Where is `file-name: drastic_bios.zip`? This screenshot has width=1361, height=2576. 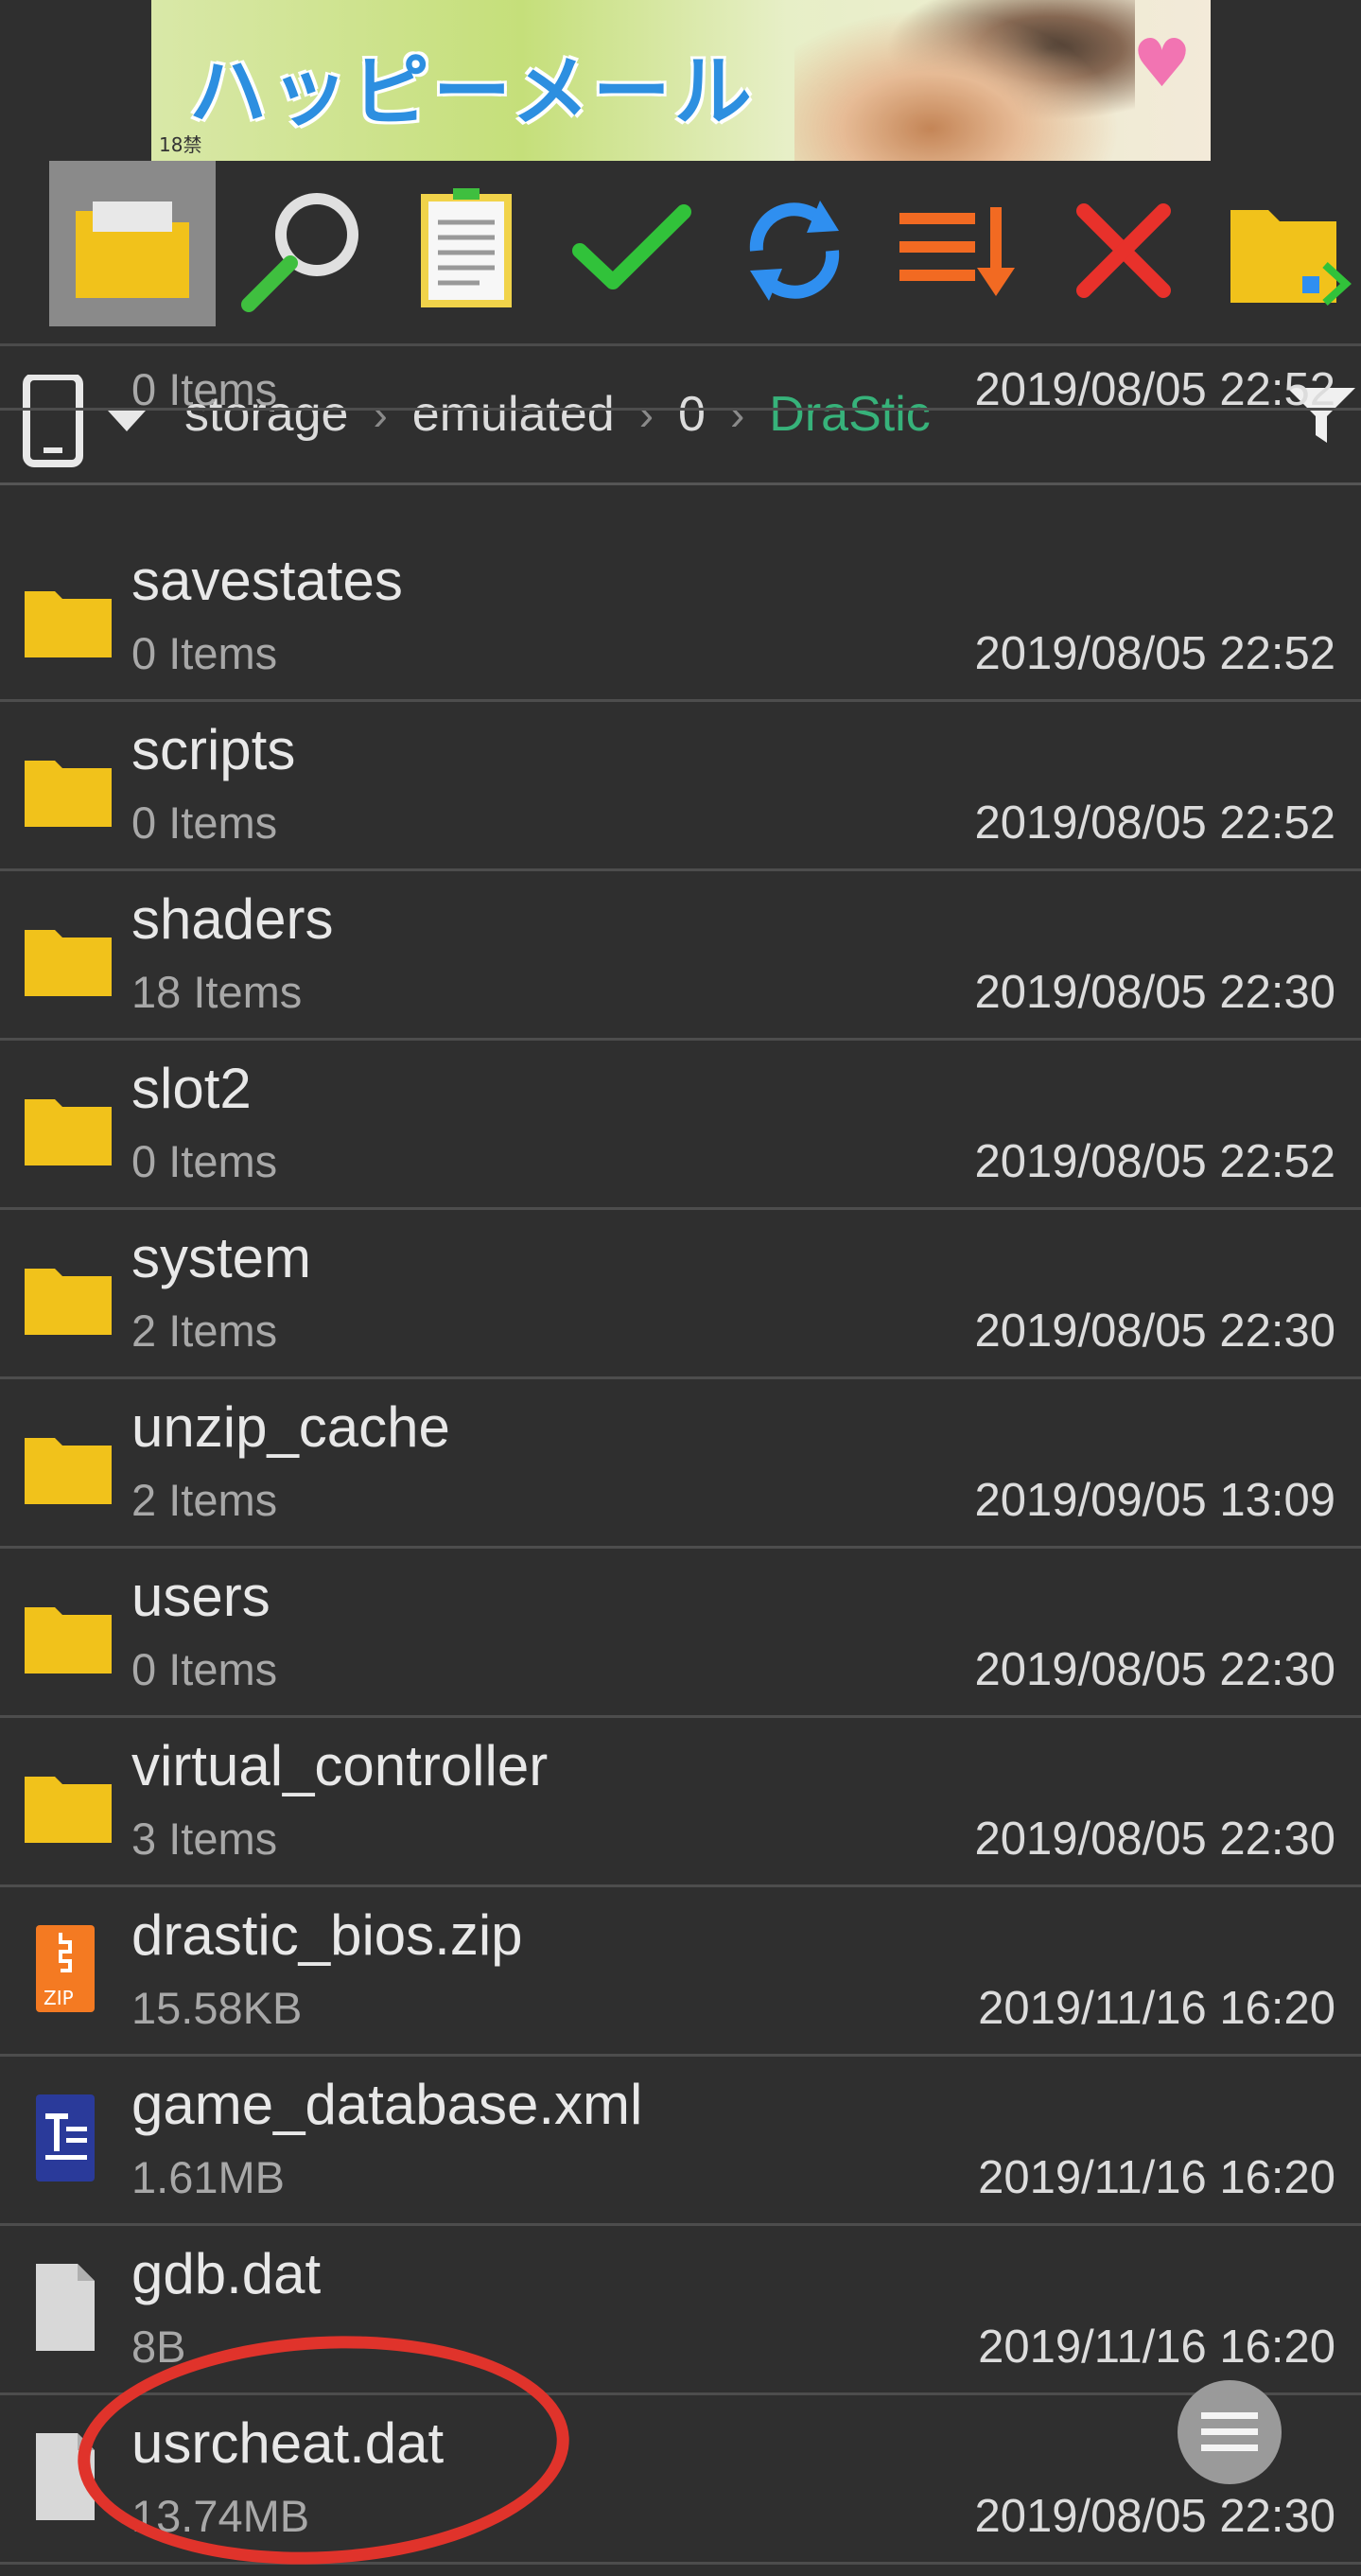
file-name: drastic_bios.zip is located at coordinates (327, 1935).